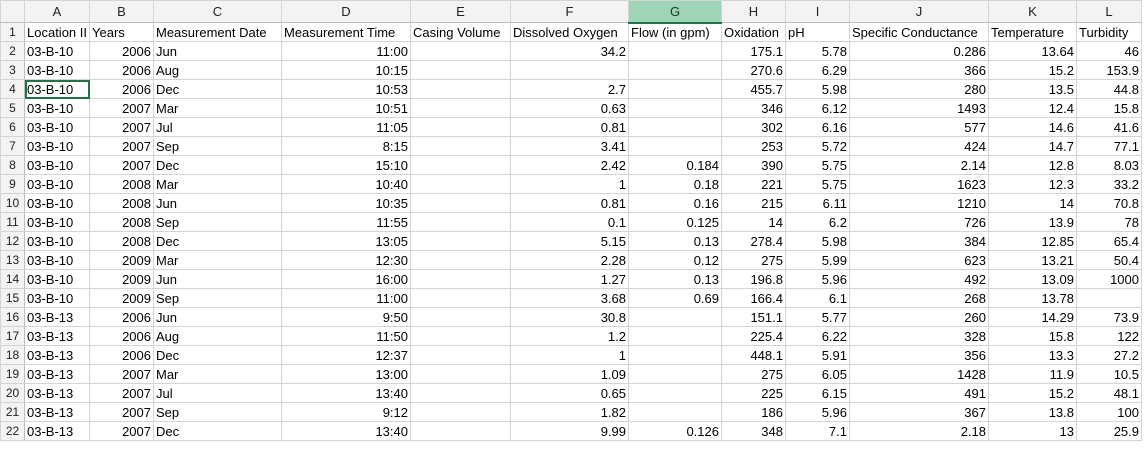  I want to click on cell-e8, so click(460, 165).